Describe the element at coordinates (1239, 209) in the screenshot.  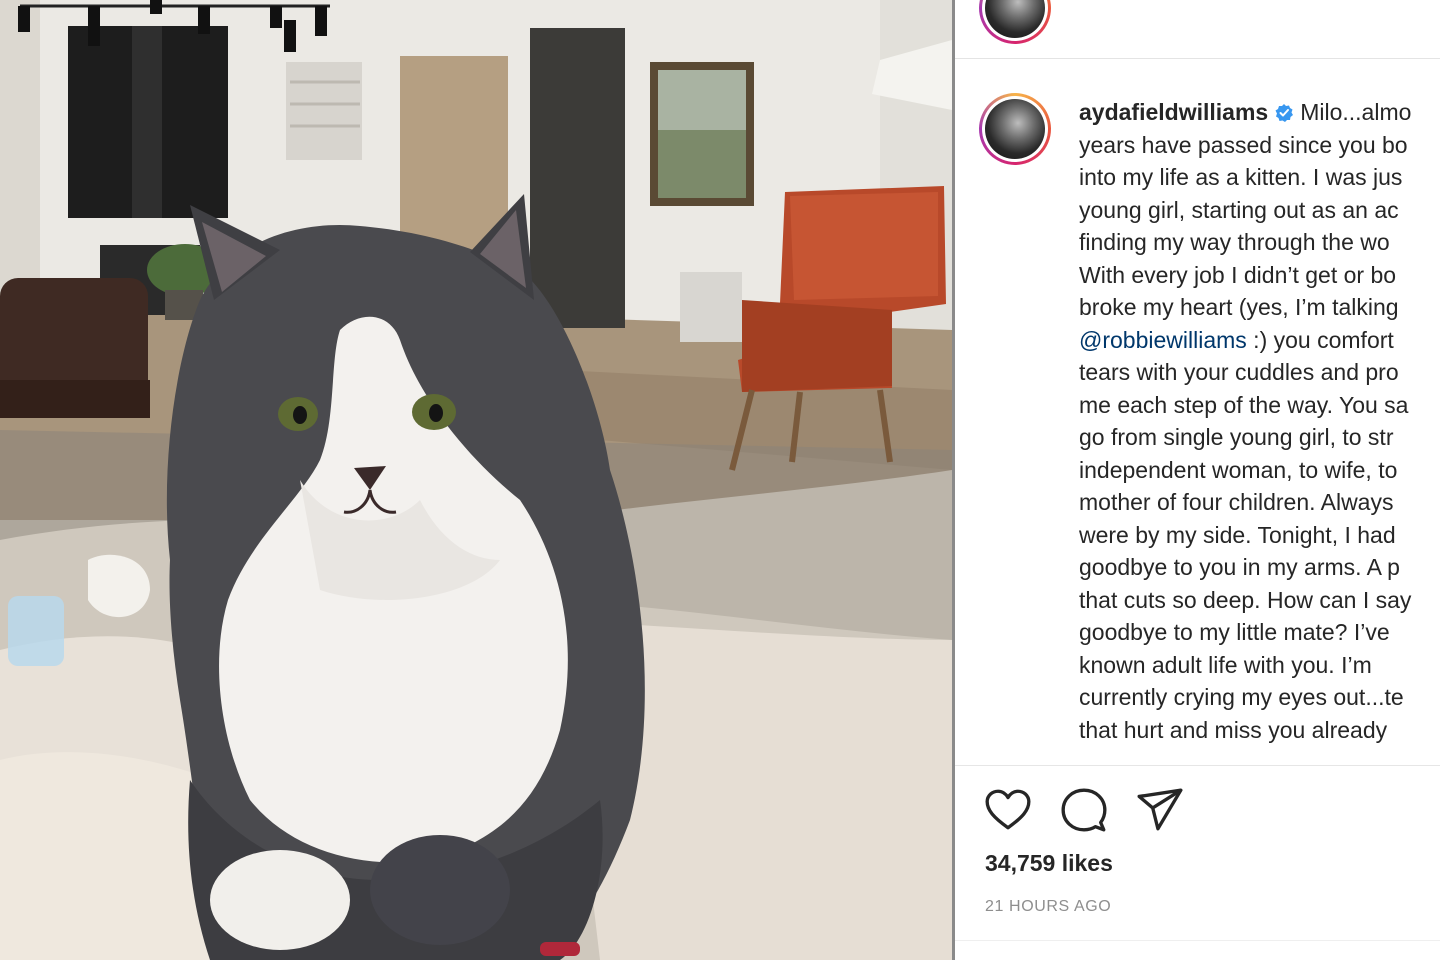
I see `caption-line: young girl, starting out as an ac` at that location.